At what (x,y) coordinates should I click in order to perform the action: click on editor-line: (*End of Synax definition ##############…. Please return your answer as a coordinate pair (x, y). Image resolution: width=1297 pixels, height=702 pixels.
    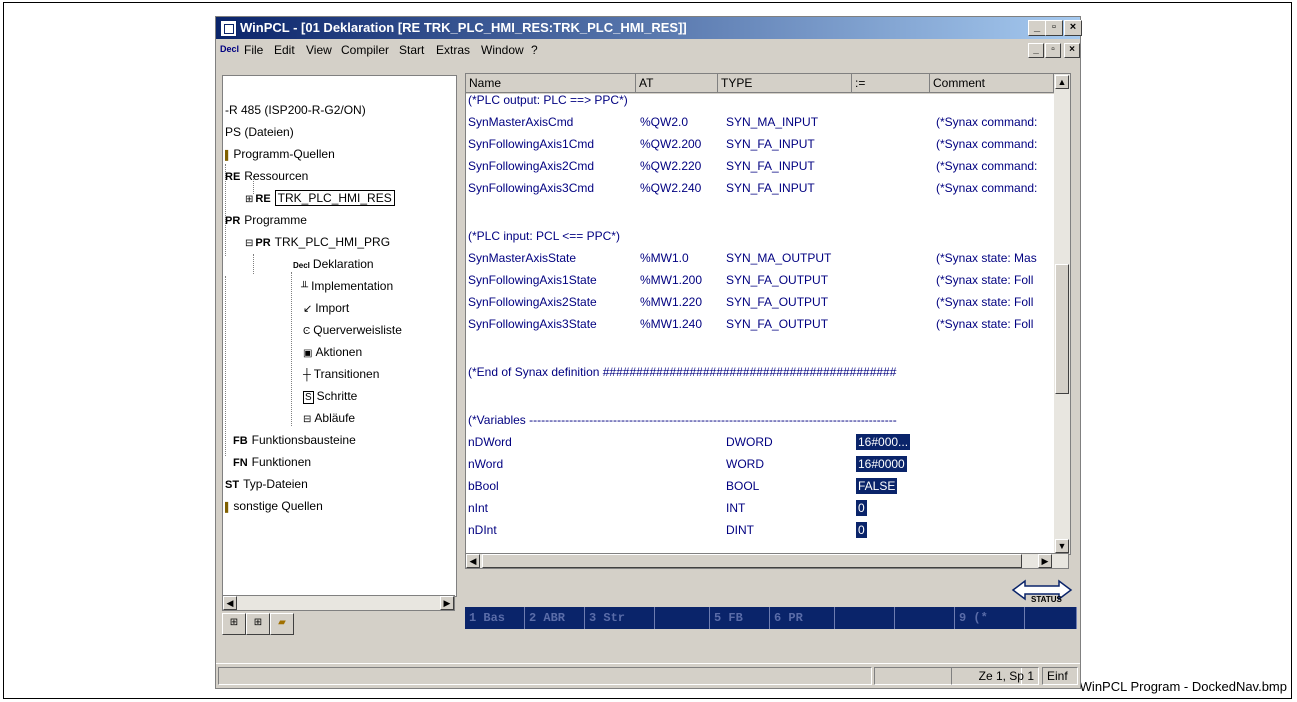
    Looking at the image, I should click on (761, 372).